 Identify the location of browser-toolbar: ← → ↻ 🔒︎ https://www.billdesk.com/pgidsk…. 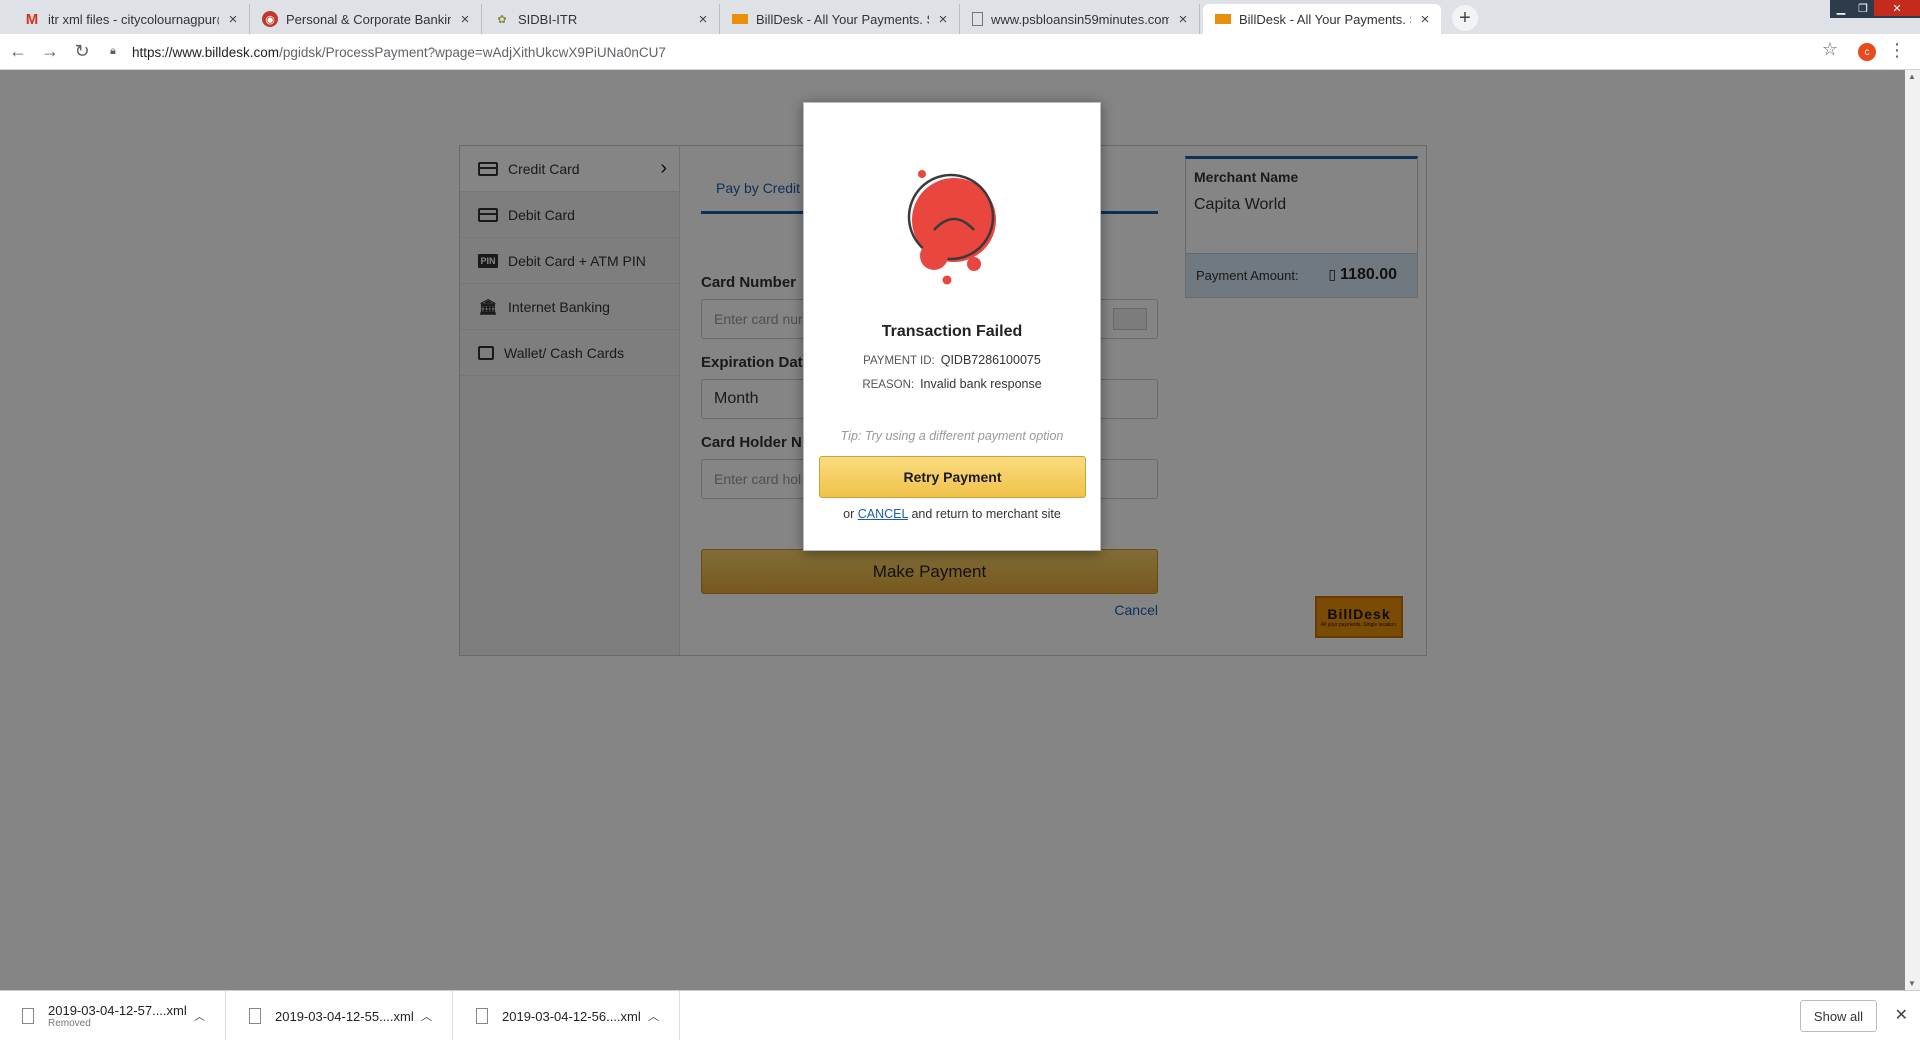
(960, 52).